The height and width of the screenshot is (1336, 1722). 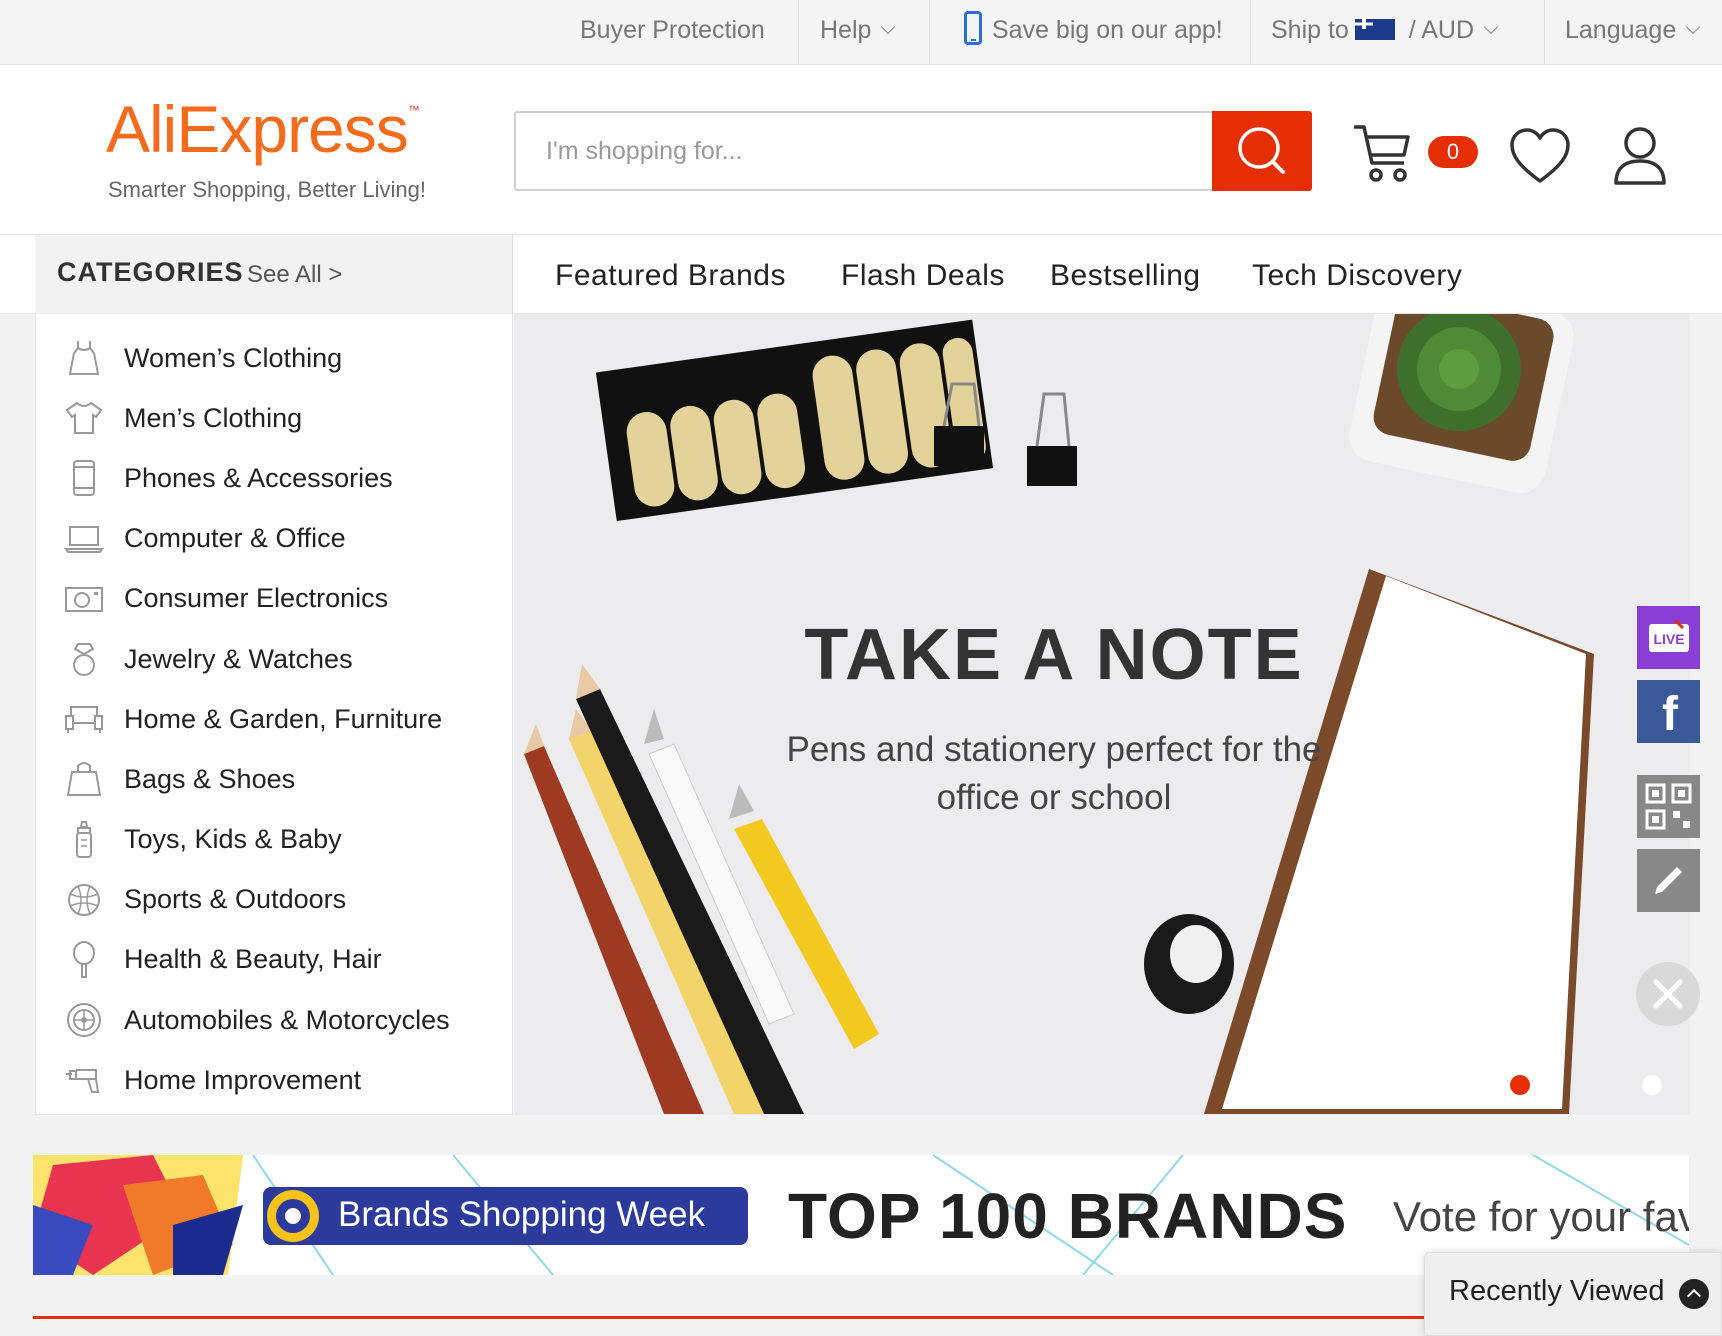 I want to click on cactus-image, so click(x=1461, y=403).